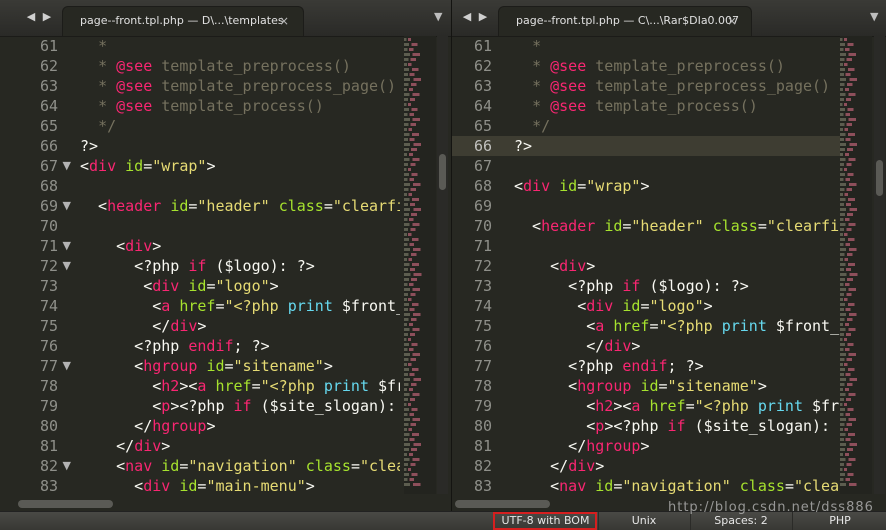  What do you see at coordinates (555, 266) in the screenshot?
I see `code-line: <div>` at bounding box center [555, 266].